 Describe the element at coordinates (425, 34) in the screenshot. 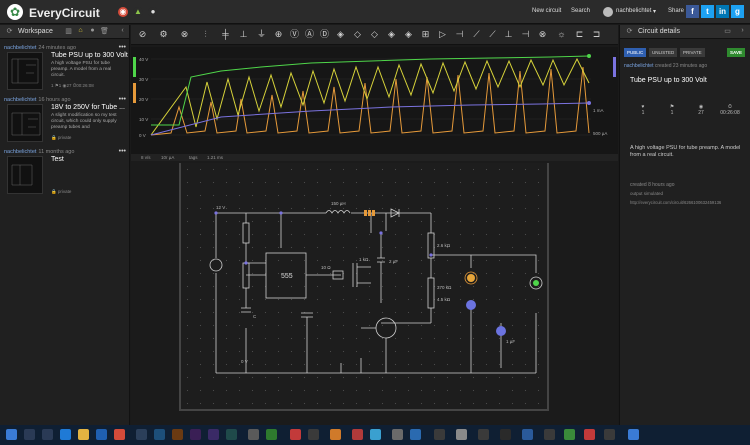

I see `transformer-icon: ⊞` at that location.